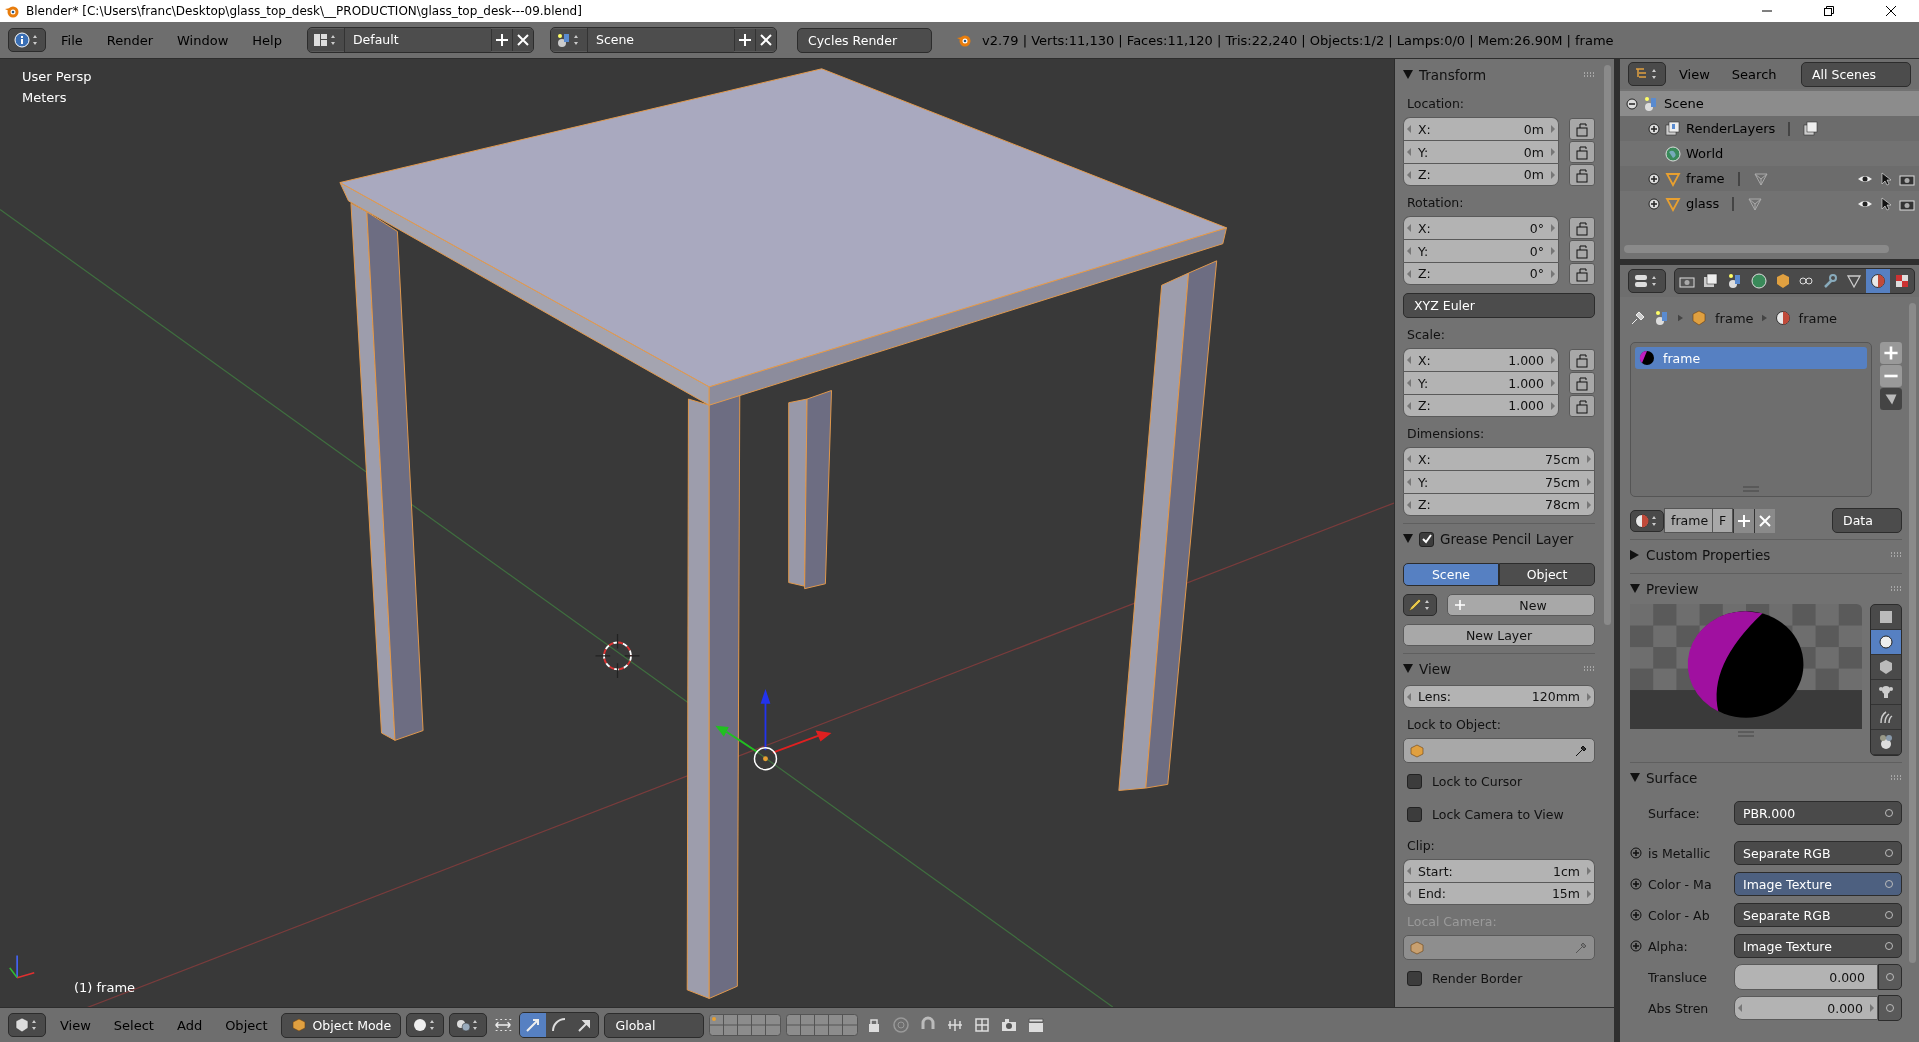  I want to click on tab: Object, so click(1547, 574).